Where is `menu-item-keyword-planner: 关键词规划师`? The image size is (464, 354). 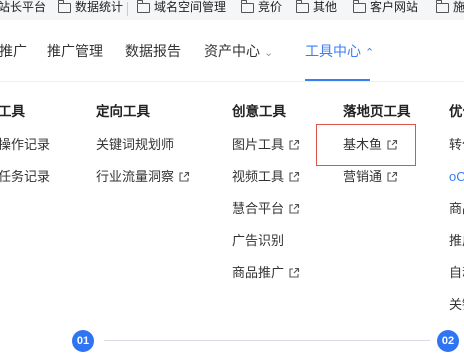 menu-item-keyword-planner: 关键词规划师 is located at coordinates (135, 145).